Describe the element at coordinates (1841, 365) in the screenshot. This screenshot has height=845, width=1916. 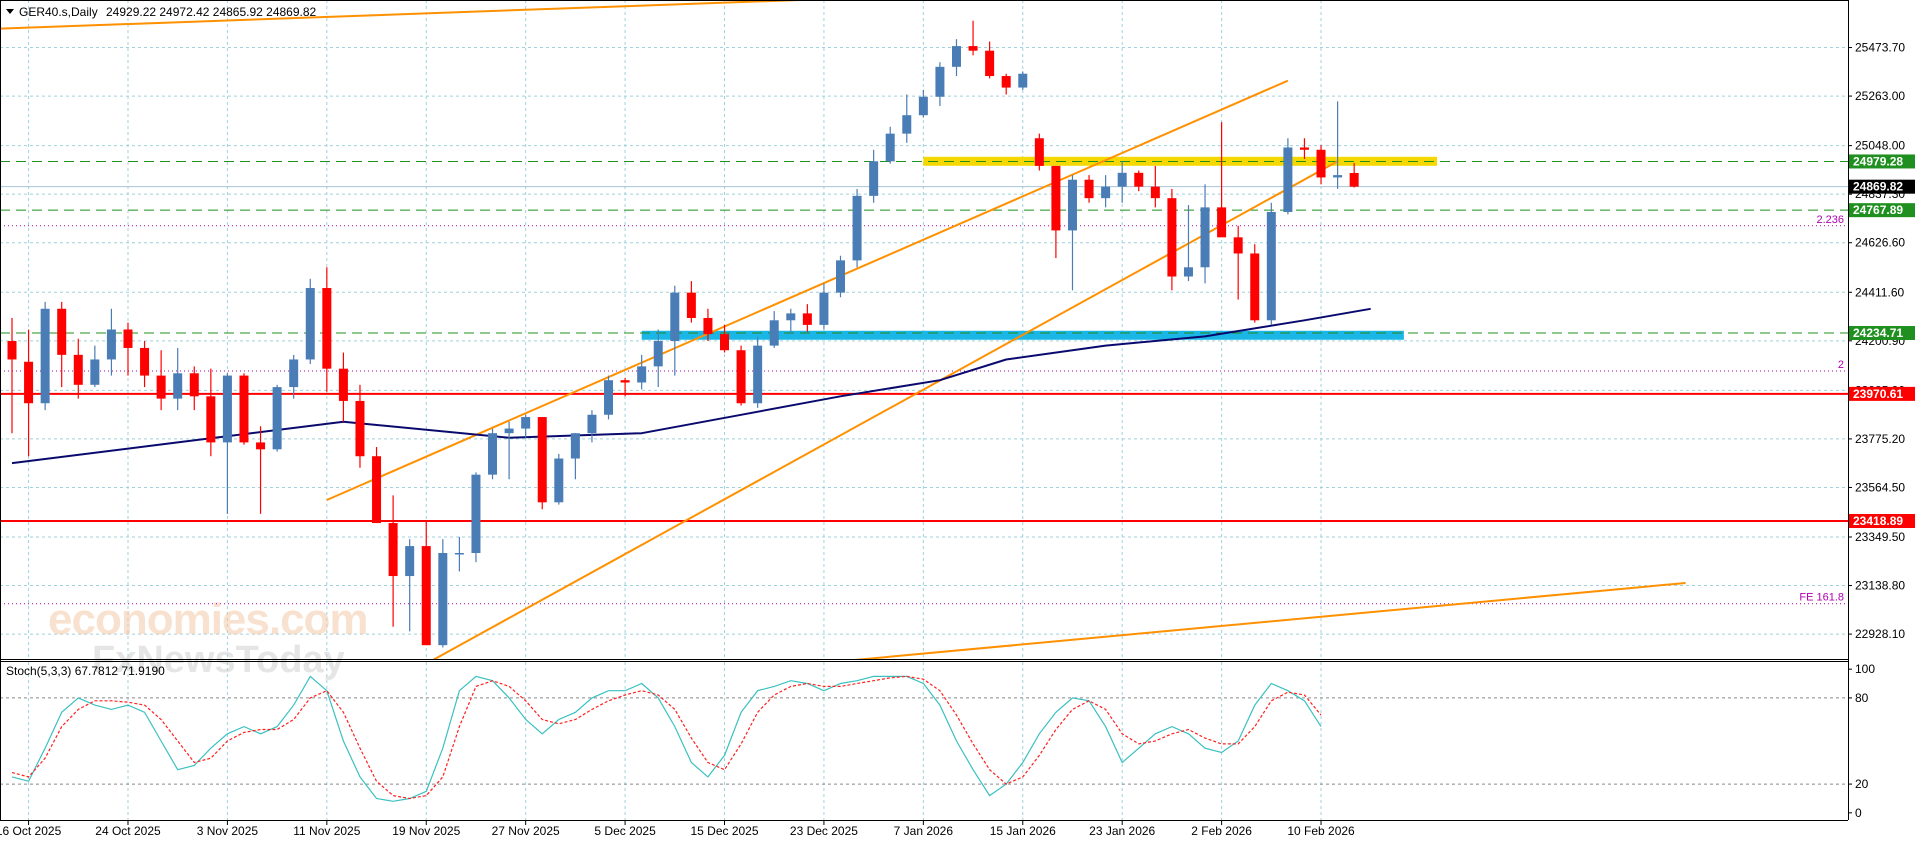
I see `fibonacci-label: 2` at that location.